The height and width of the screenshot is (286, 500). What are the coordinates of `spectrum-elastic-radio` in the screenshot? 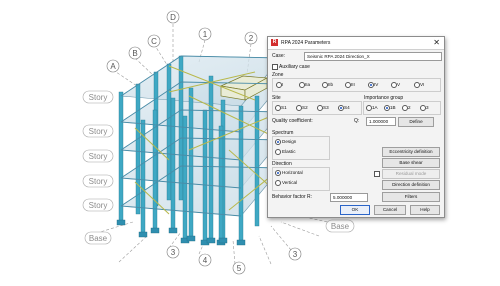 It's located at (278, 152).